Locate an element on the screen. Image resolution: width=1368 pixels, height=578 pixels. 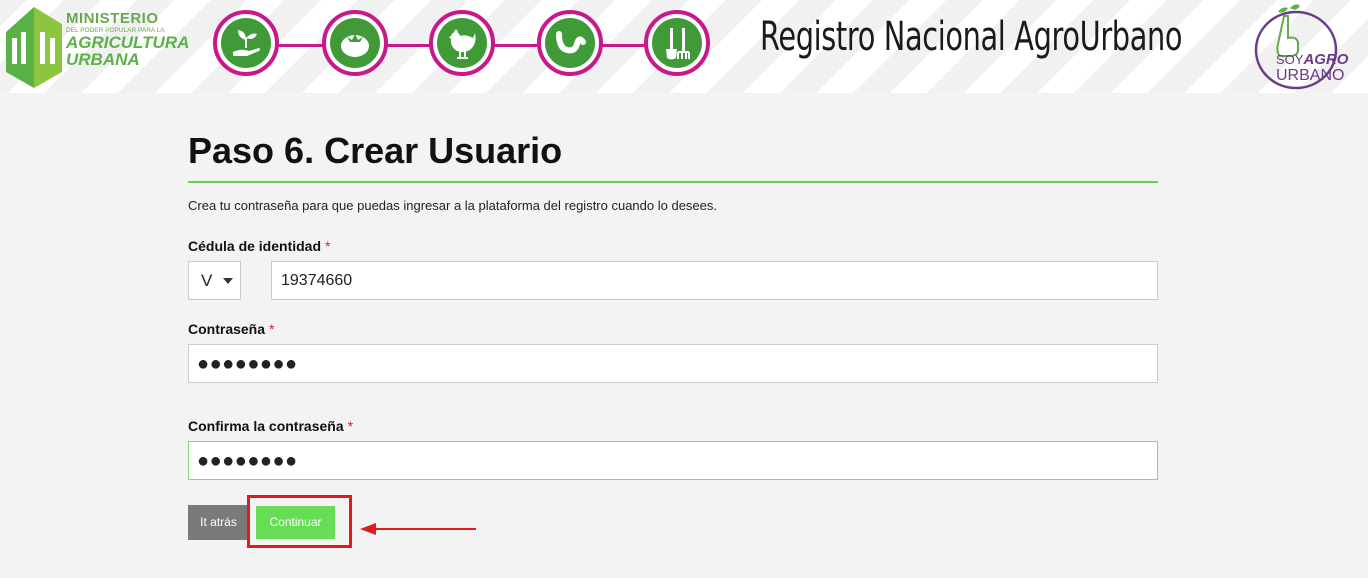
password-input: ●●●●●●●● is located at coordinates (673, 363).